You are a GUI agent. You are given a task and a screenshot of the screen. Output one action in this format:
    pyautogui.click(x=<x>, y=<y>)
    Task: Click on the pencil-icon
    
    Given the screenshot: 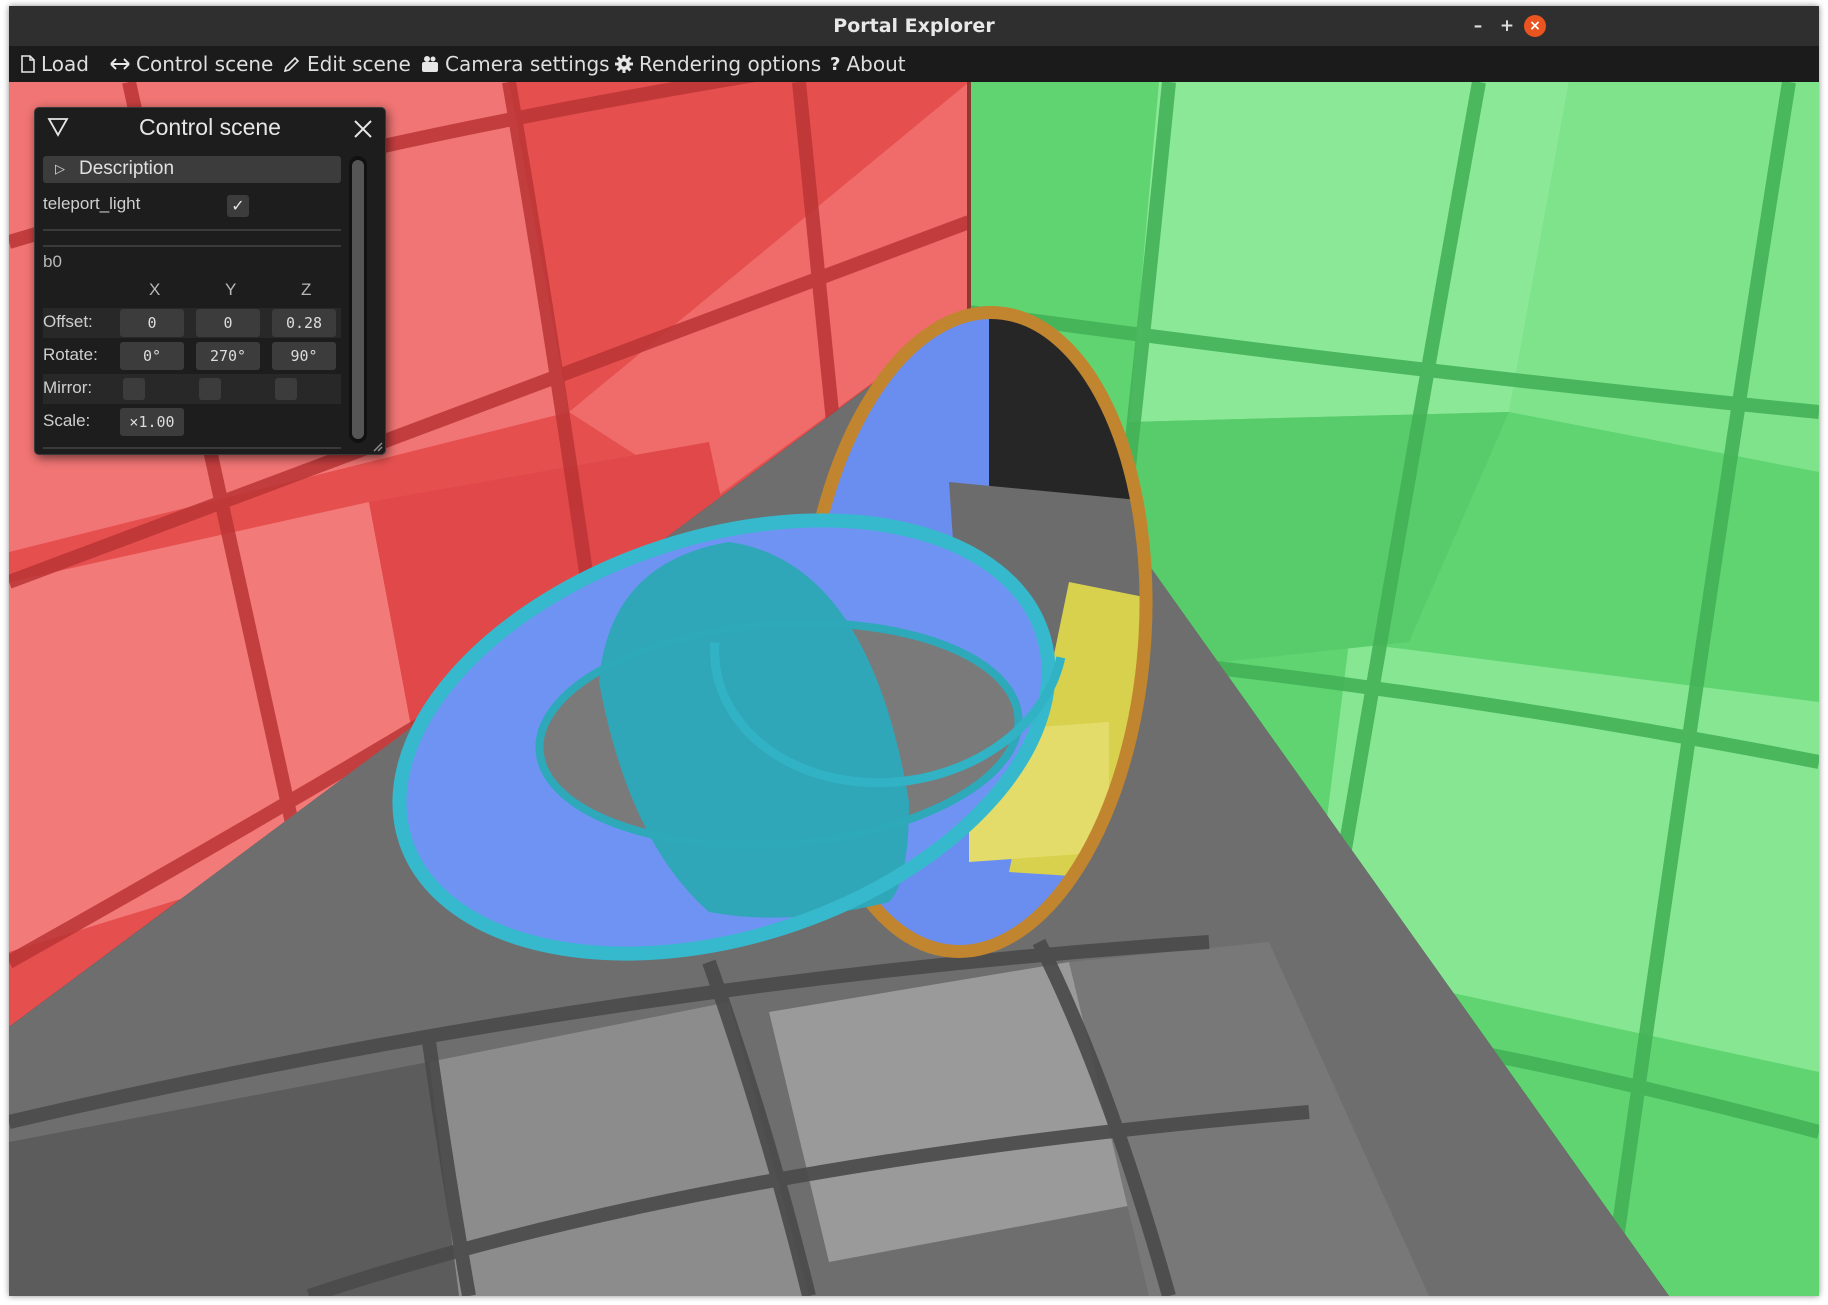 What is the action you would take?
    pyautogui.click(x=291, y=64)
    